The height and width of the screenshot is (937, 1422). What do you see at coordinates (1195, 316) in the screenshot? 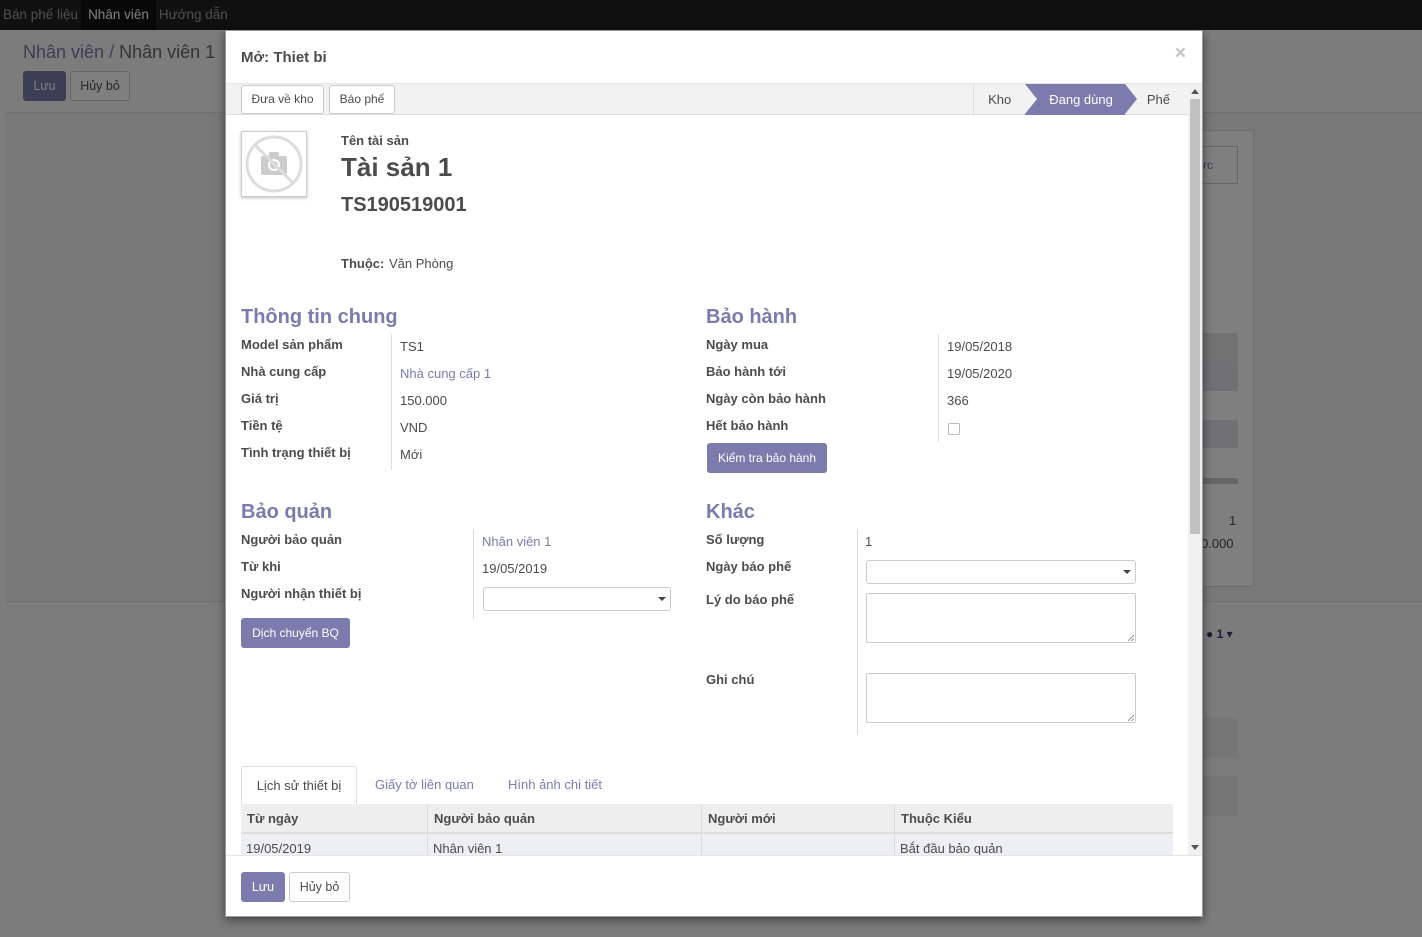
I see `scroll-thumb` at bounding box center [1195, 316].